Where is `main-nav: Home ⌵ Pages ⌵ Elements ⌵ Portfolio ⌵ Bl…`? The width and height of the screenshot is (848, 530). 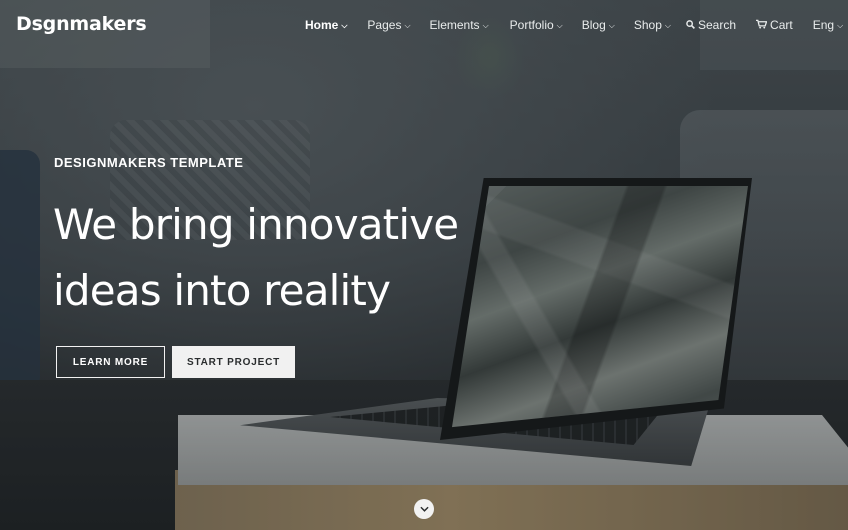
main-nav: Home ⌵ Pages ⌵ Elements ⌵ Portfolio ⌵ Bl… is located at coordinates (488, 25).